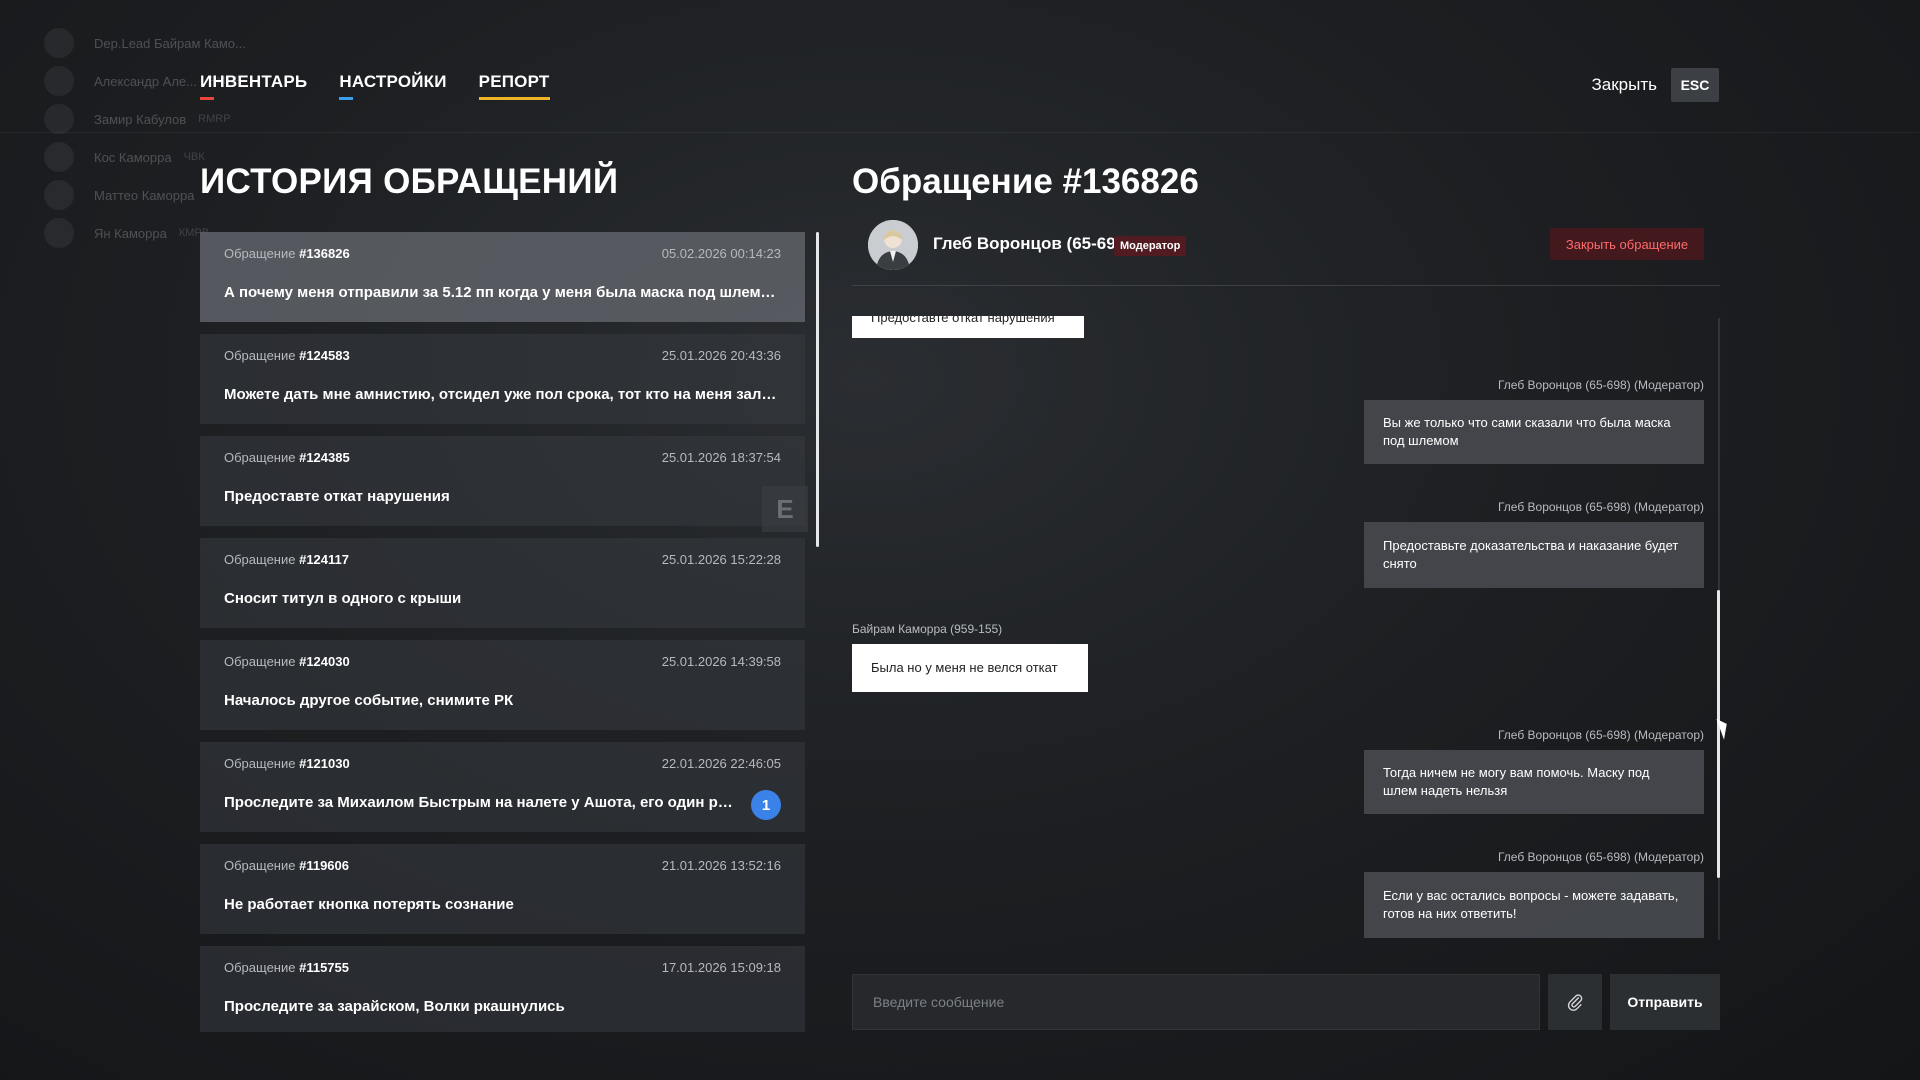 The image size is (1920, 1080). Describe the element at coordinates (324, 967) in the screenshot. I see `ticket-id: #115755` at that location.